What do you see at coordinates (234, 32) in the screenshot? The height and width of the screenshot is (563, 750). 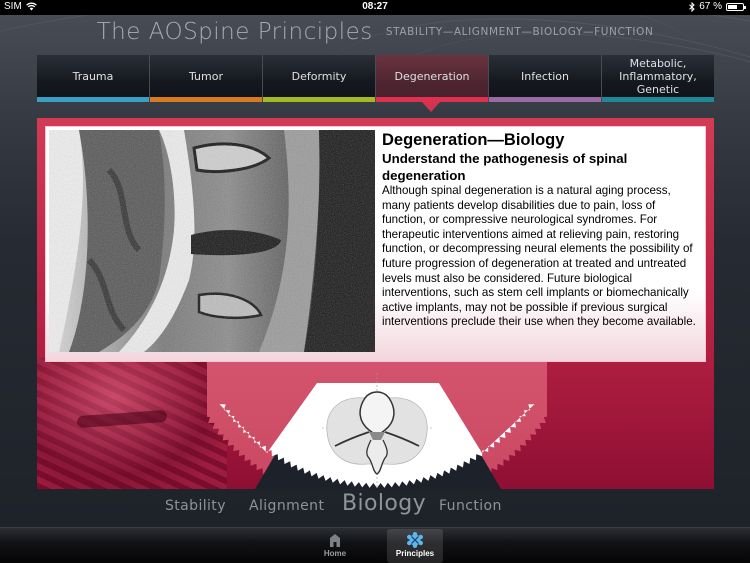 I see `app-title: The AOSpine Principles` at bounding box center [234, 32].